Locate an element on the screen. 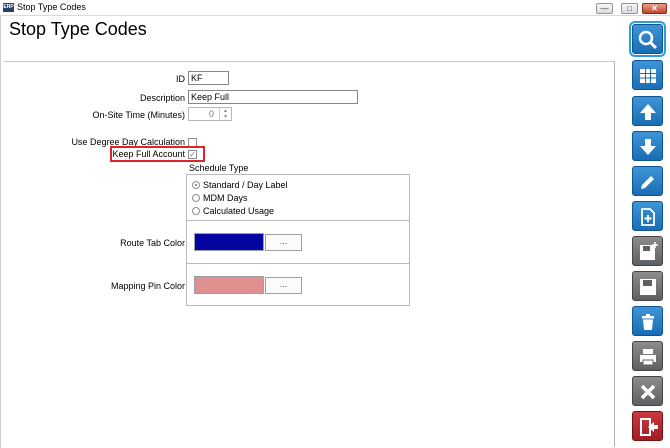 The height and width of the screenshot is (448, 670). onsite-time-stepper: 0 ▲ ▼ is located at coordinates (210, 114).